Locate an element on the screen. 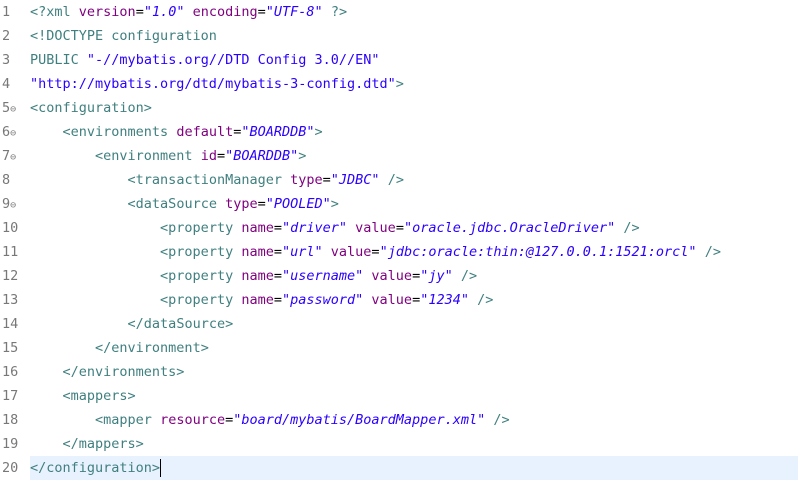  line-number: 16 is located at coordinates (10, 372).